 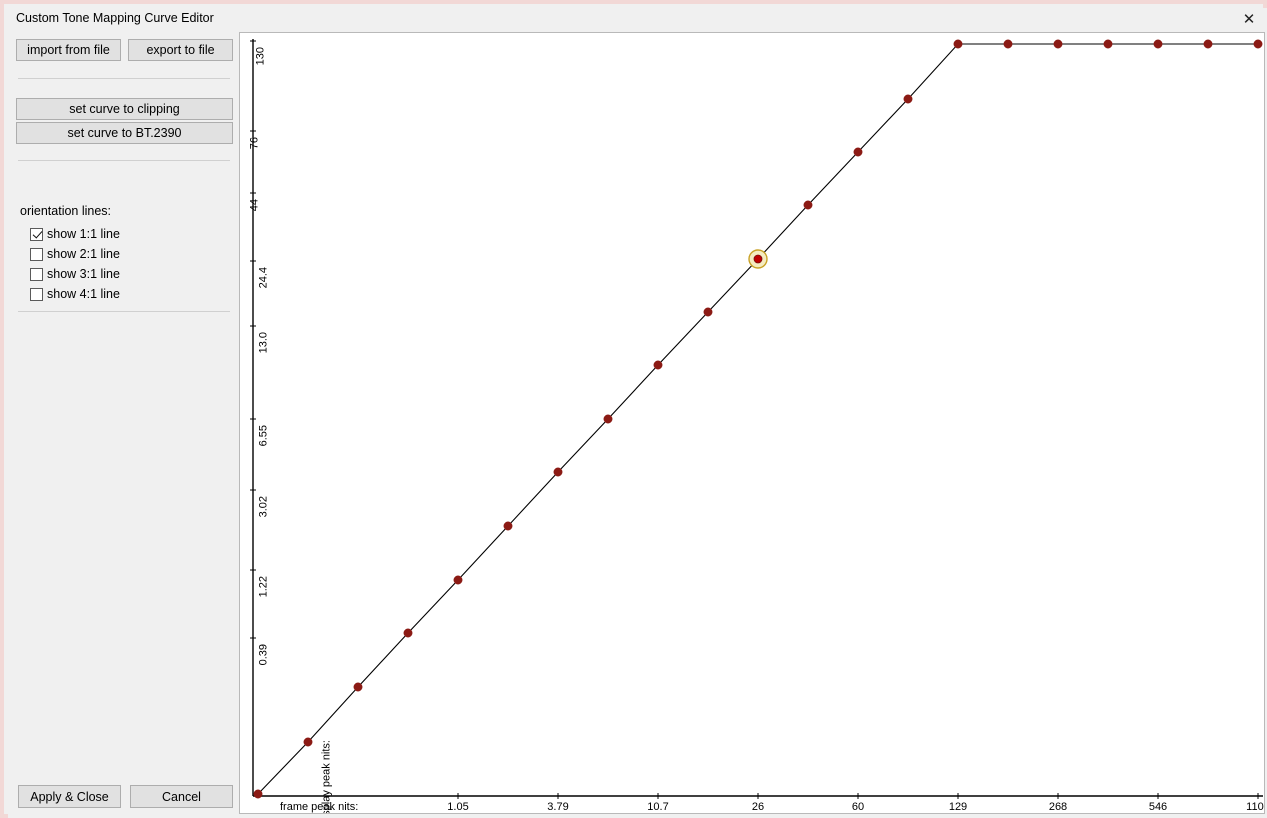 What do you see at coordinates (66, 211) in the screenshot?
I see `orientation-lines-label: orientation lines:` at bounding box center [66, 211].